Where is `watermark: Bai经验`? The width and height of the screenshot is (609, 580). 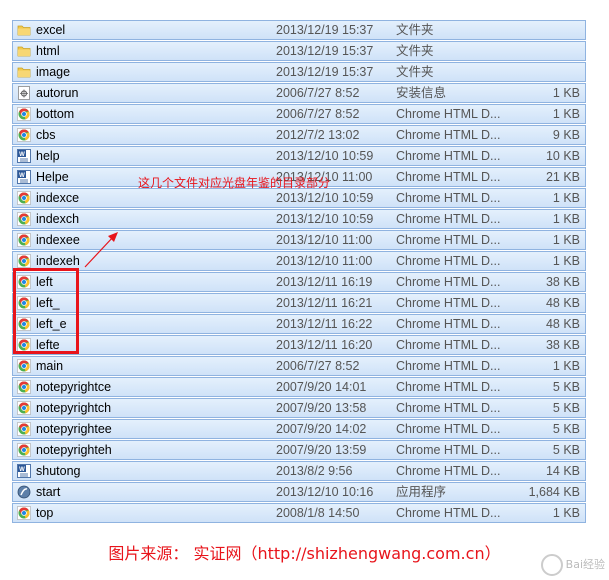
watermark: Bai经验 is located at coordinates (572, 565).